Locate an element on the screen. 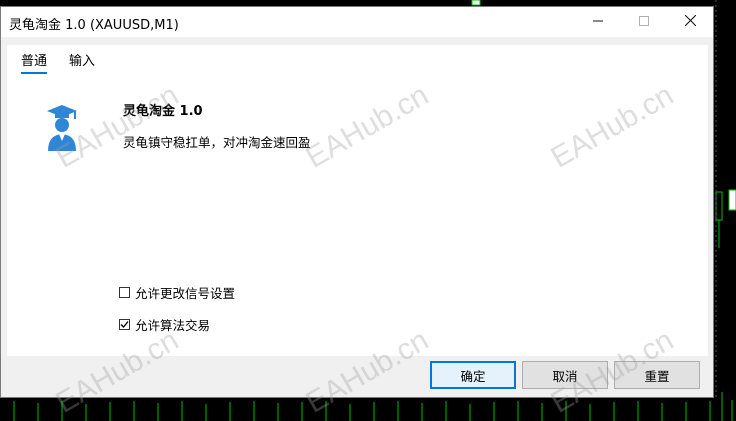  reset-button: 重置 is located at coordinates (657, 375).